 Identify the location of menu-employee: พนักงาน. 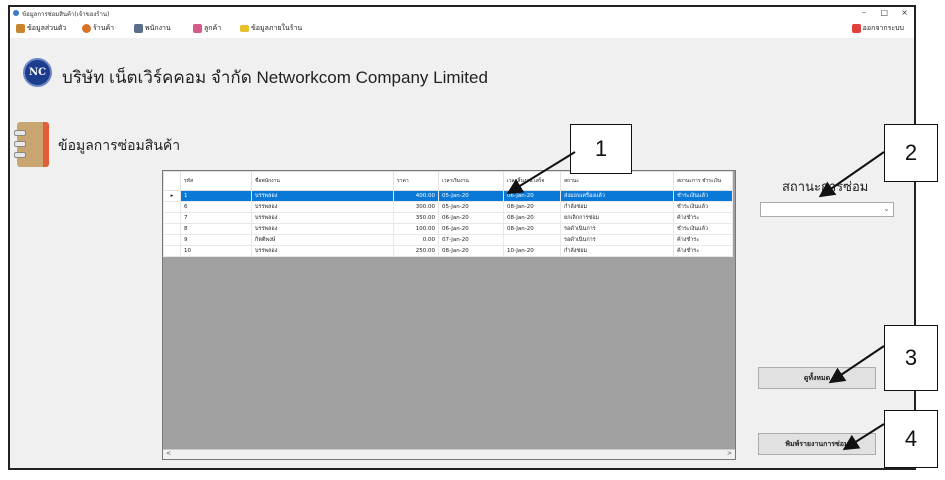
(152, 28).